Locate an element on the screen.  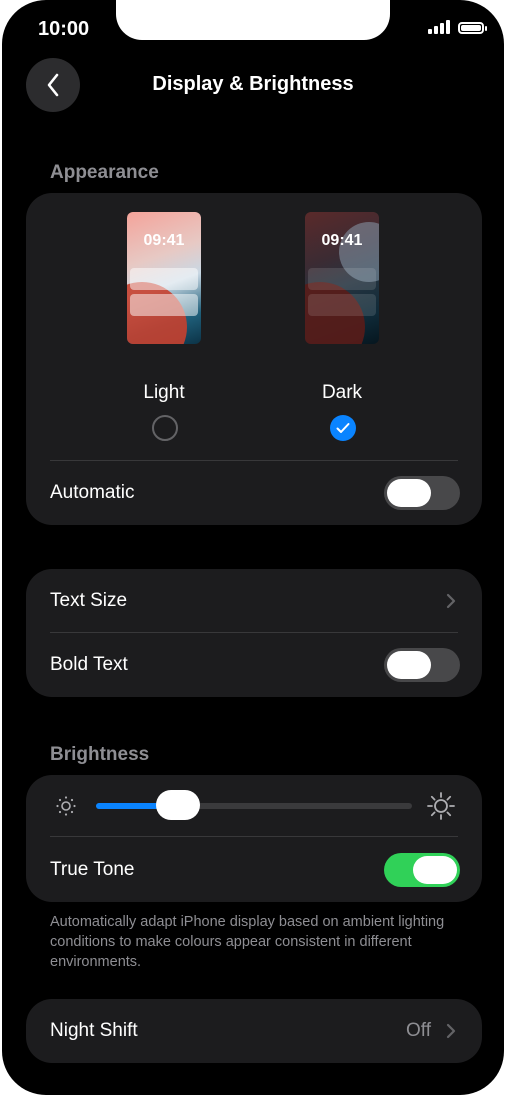
light-preview-time: 09:41 is located at coordinates (164, 240).